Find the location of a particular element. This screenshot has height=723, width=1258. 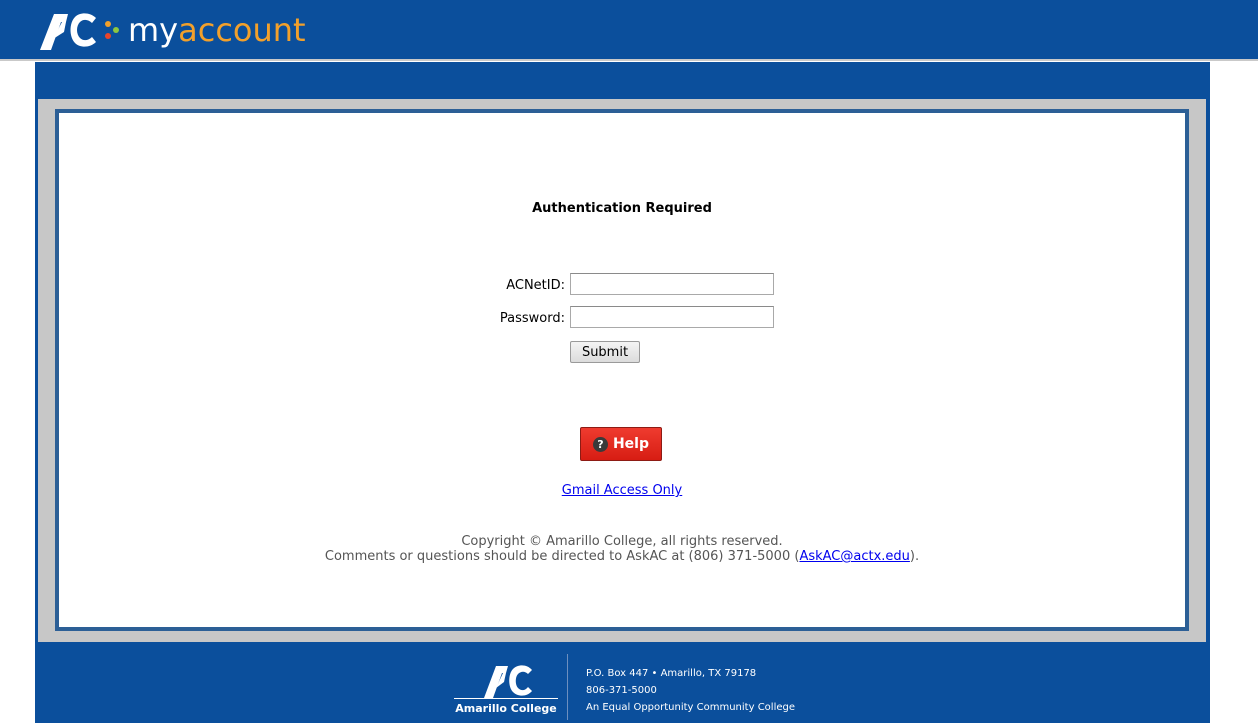

logo-text-my: my is located at coordinates (153, 30).